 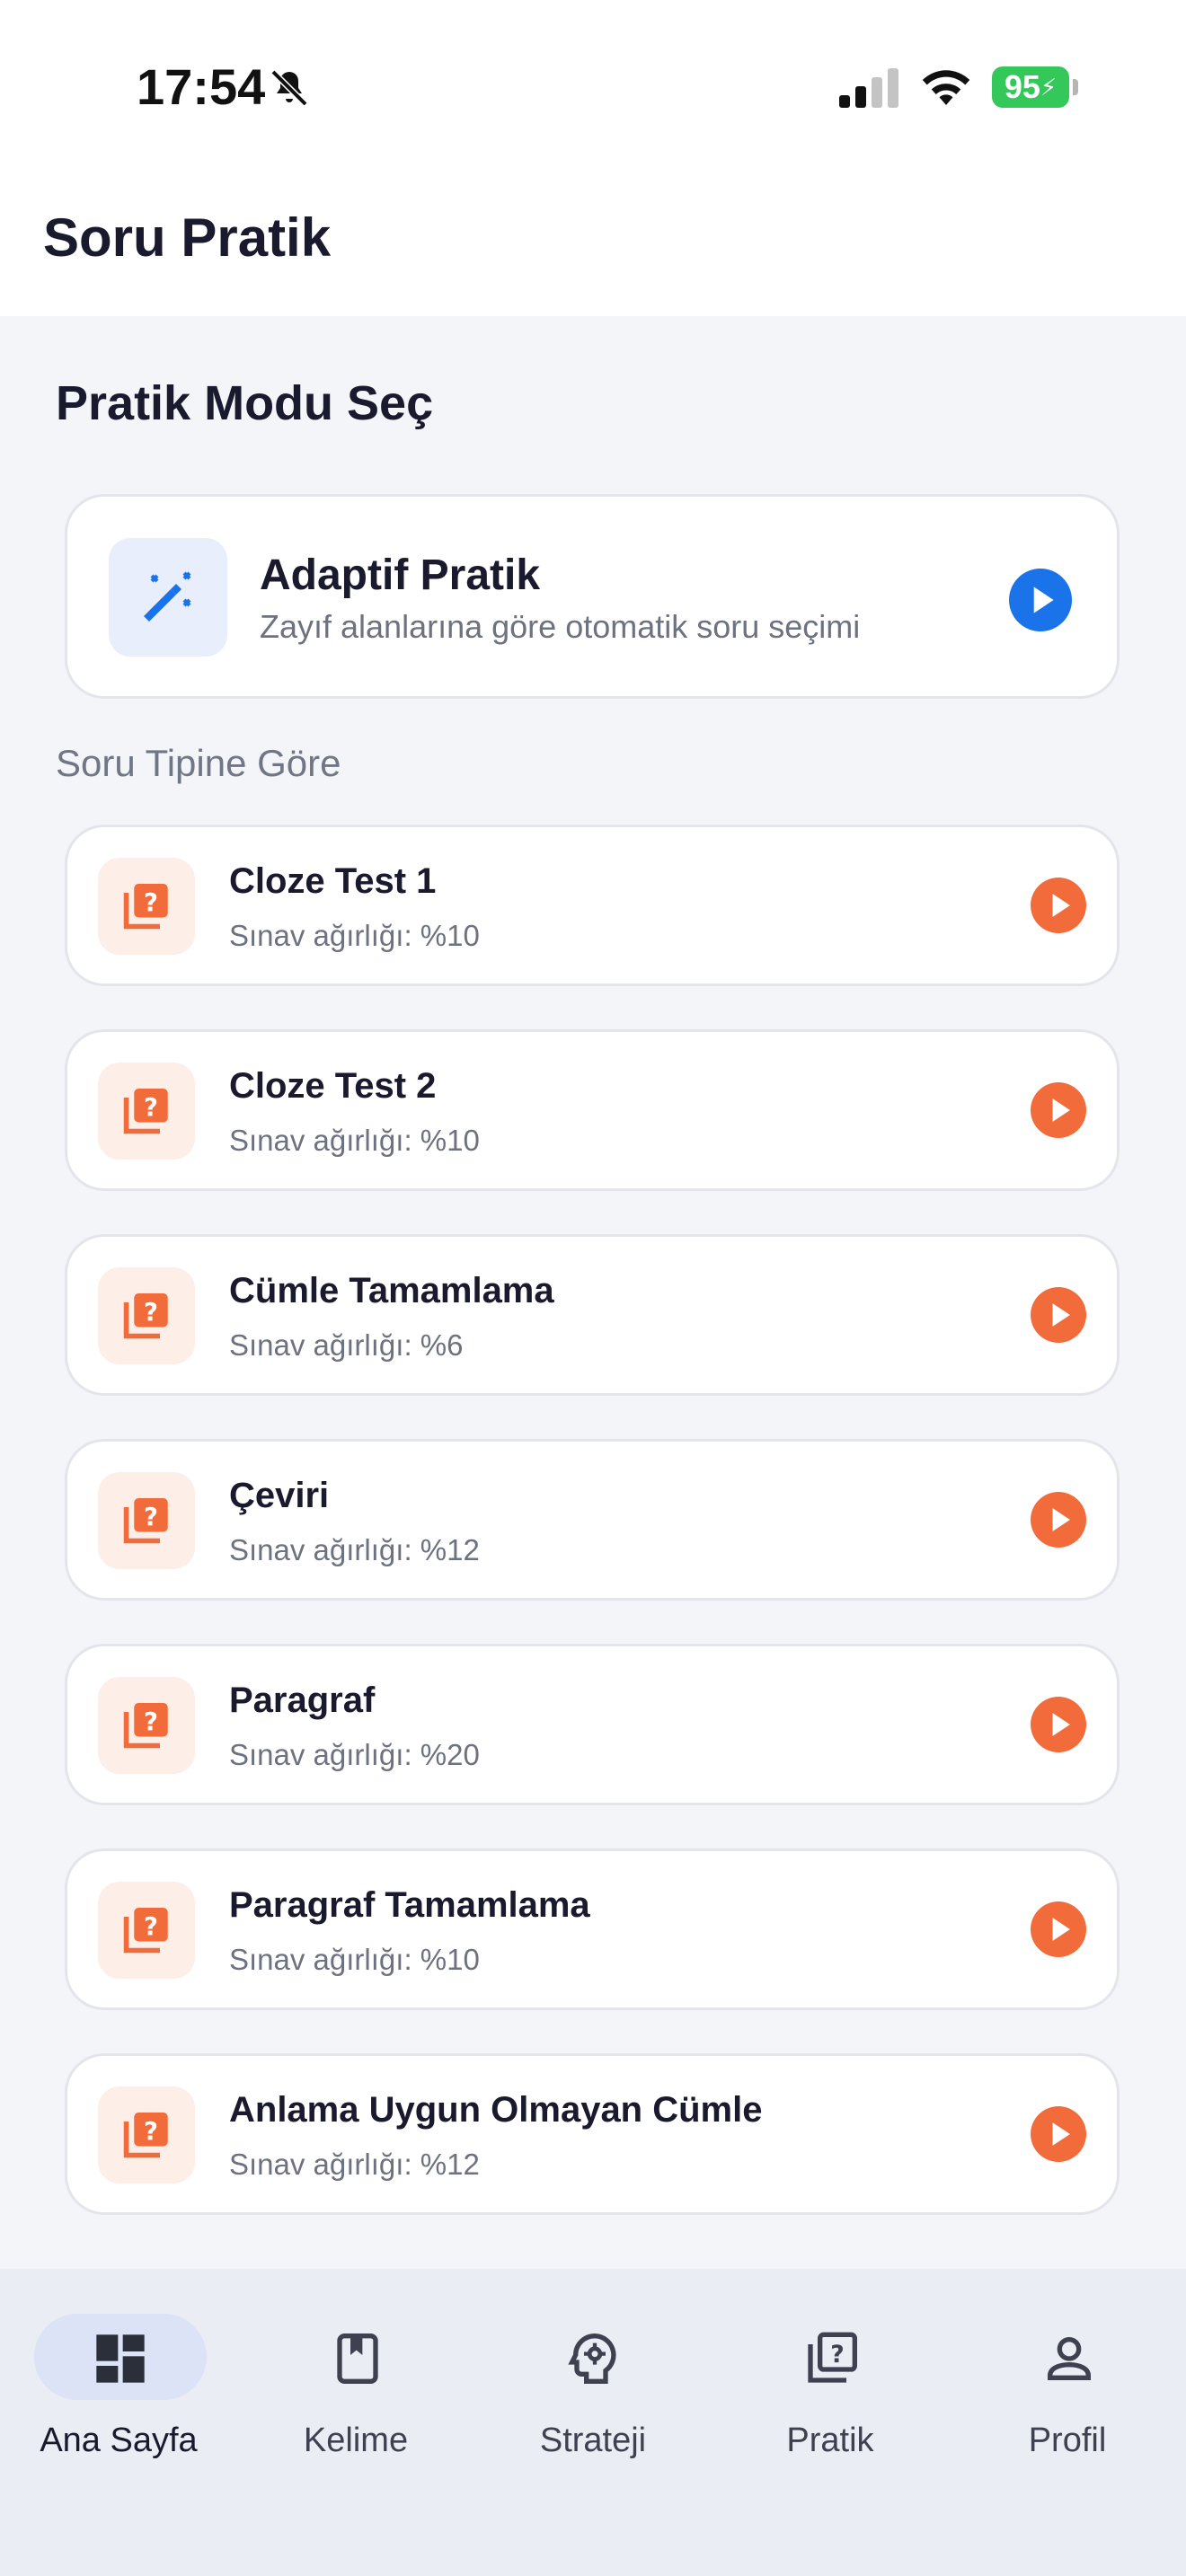 I want to click on practice-item-title: Cloze Test 2, so click(x=333, y=1086).